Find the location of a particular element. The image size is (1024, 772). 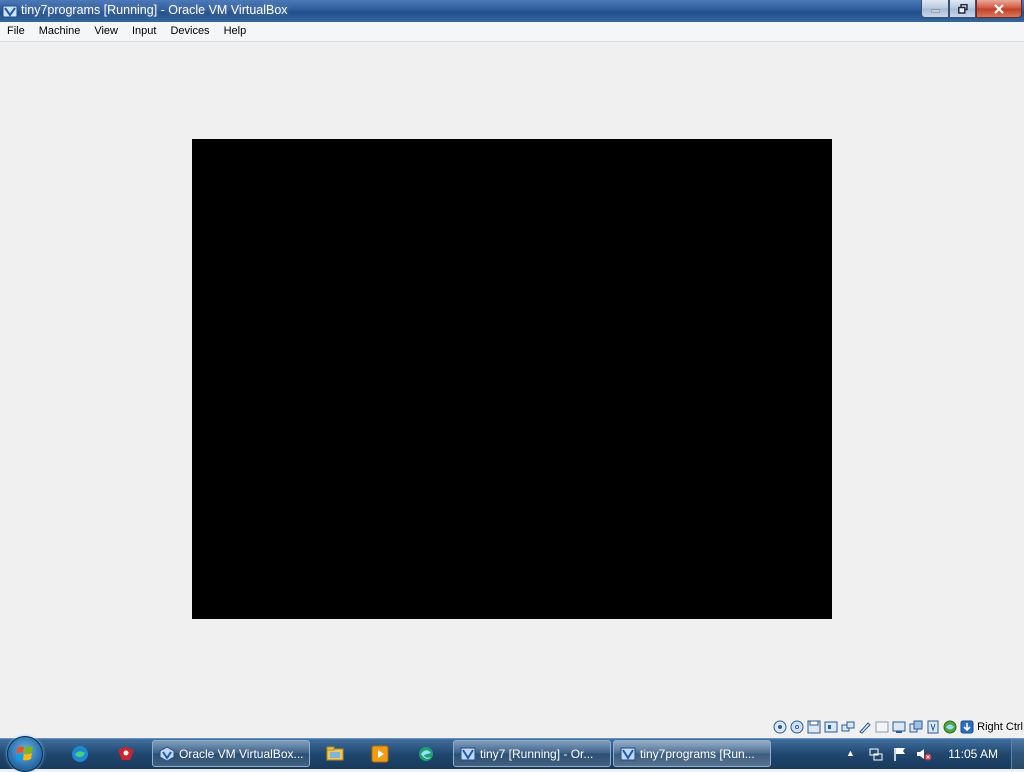

start-button is located at coordinates (25, 754).